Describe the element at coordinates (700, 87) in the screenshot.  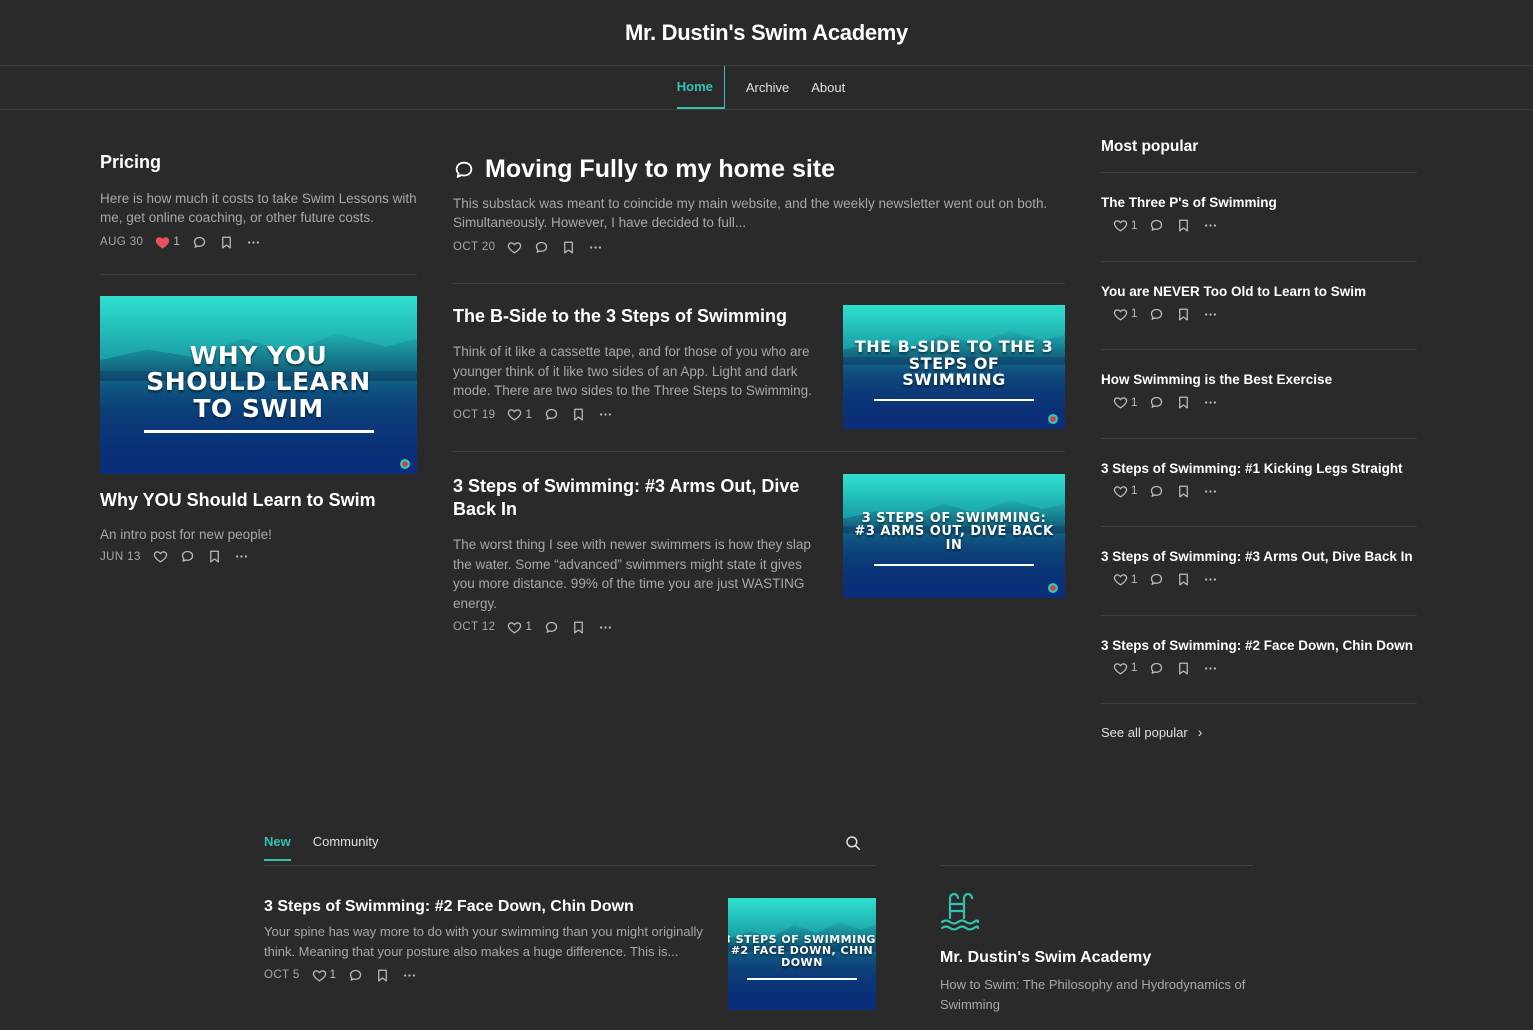
I see `nav-home: Home` at that location.